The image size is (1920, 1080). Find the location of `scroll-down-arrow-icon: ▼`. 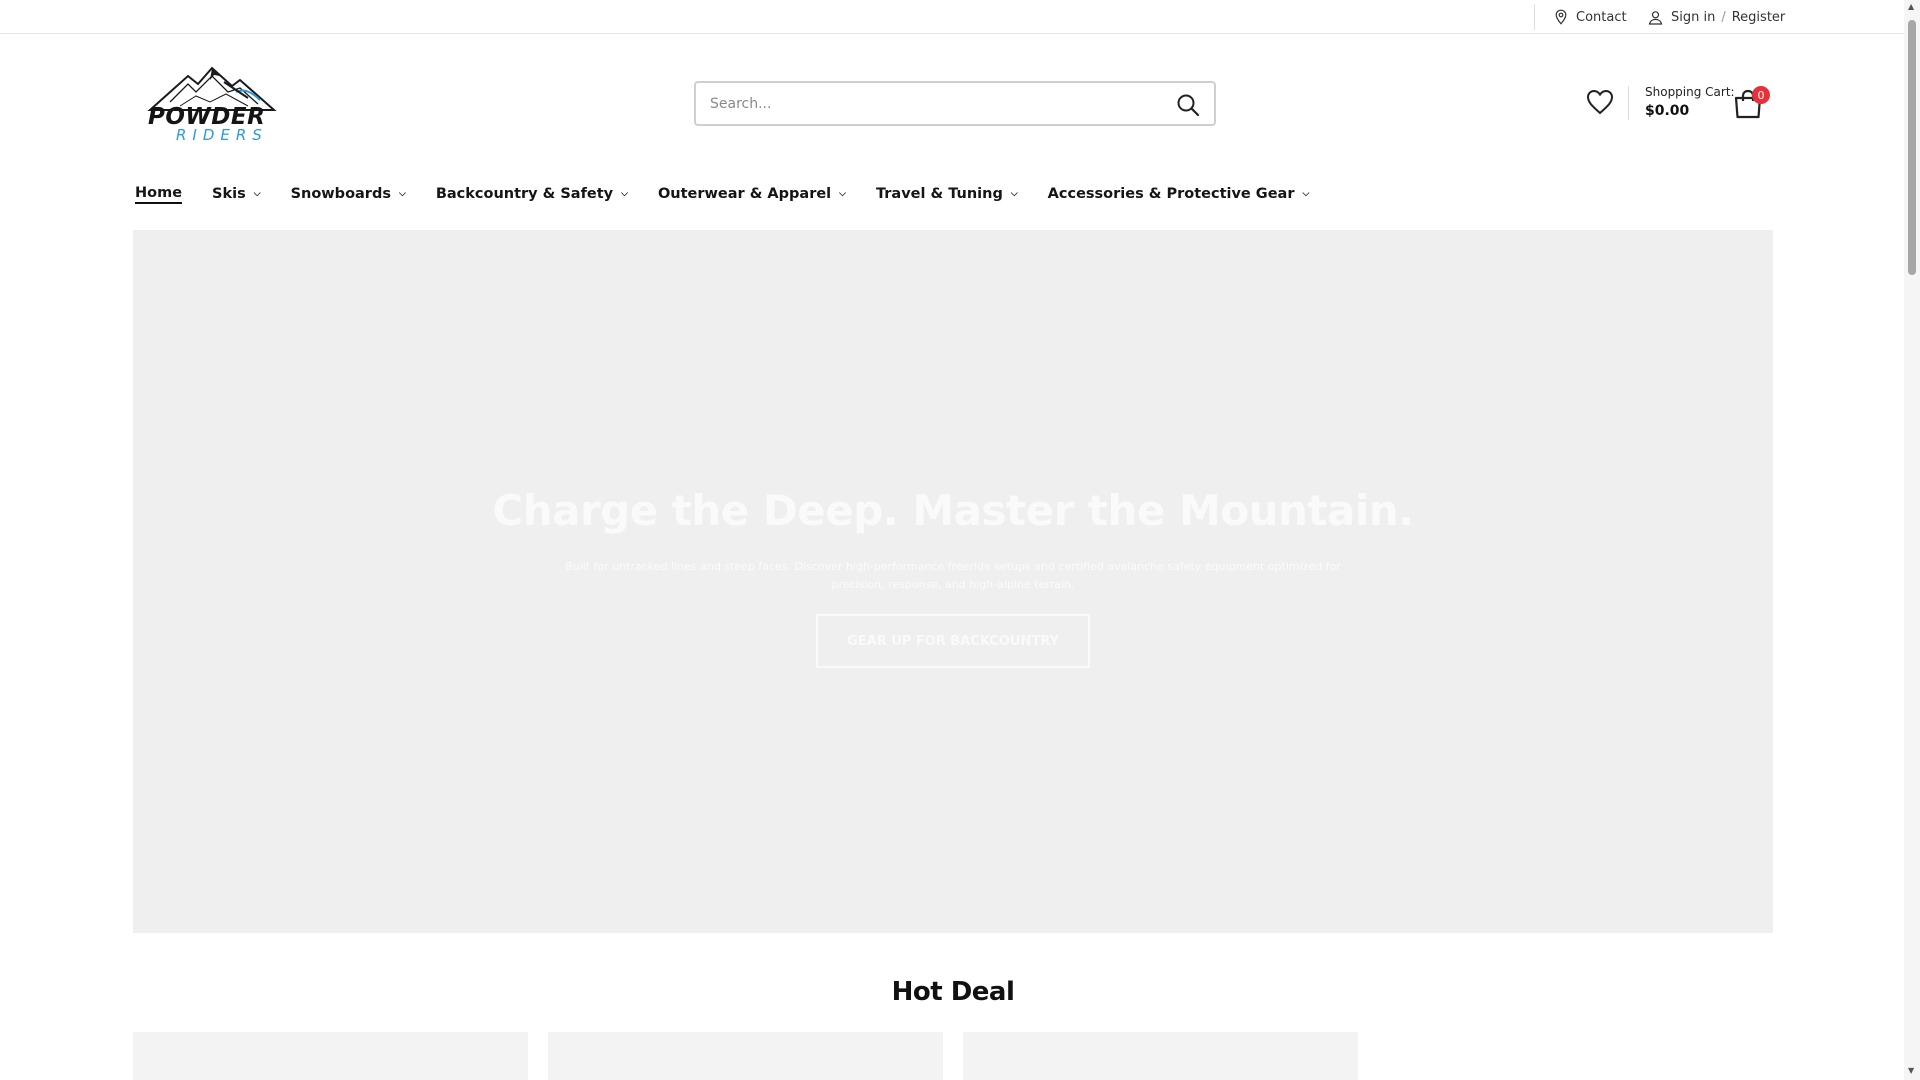

scroll-down-arrow-icon: ▼ is located at coordinates (1911, 1070).